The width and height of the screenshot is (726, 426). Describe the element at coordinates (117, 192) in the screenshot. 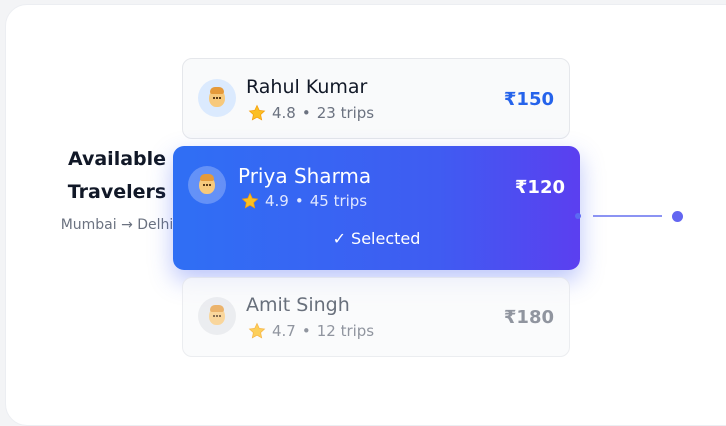

I see `section-title-line2: Travelers` at that location.